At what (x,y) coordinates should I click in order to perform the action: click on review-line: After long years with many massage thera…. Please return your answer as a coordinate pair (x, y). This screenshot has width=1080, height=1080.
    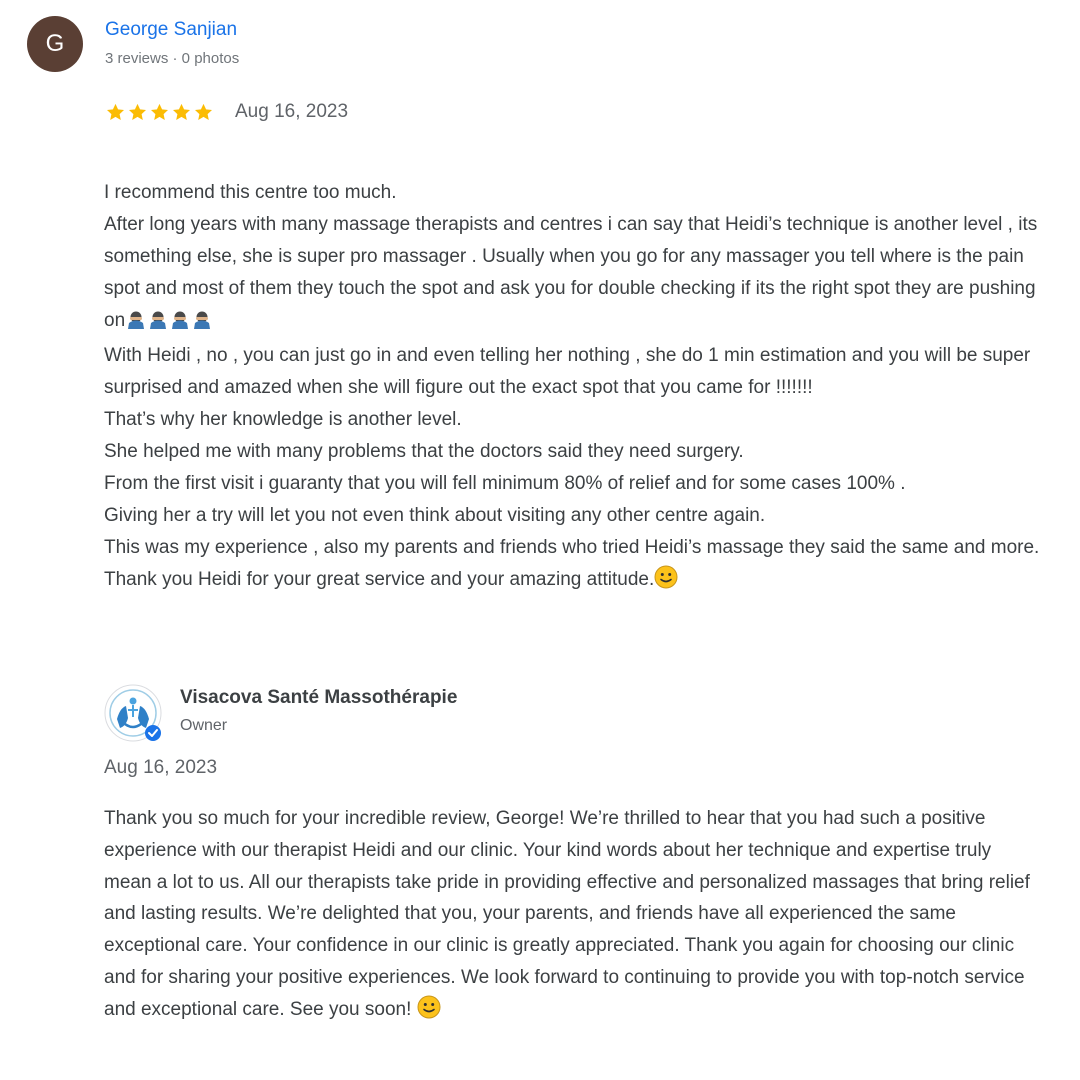
    Looking at the image, I should click on (571, 272).